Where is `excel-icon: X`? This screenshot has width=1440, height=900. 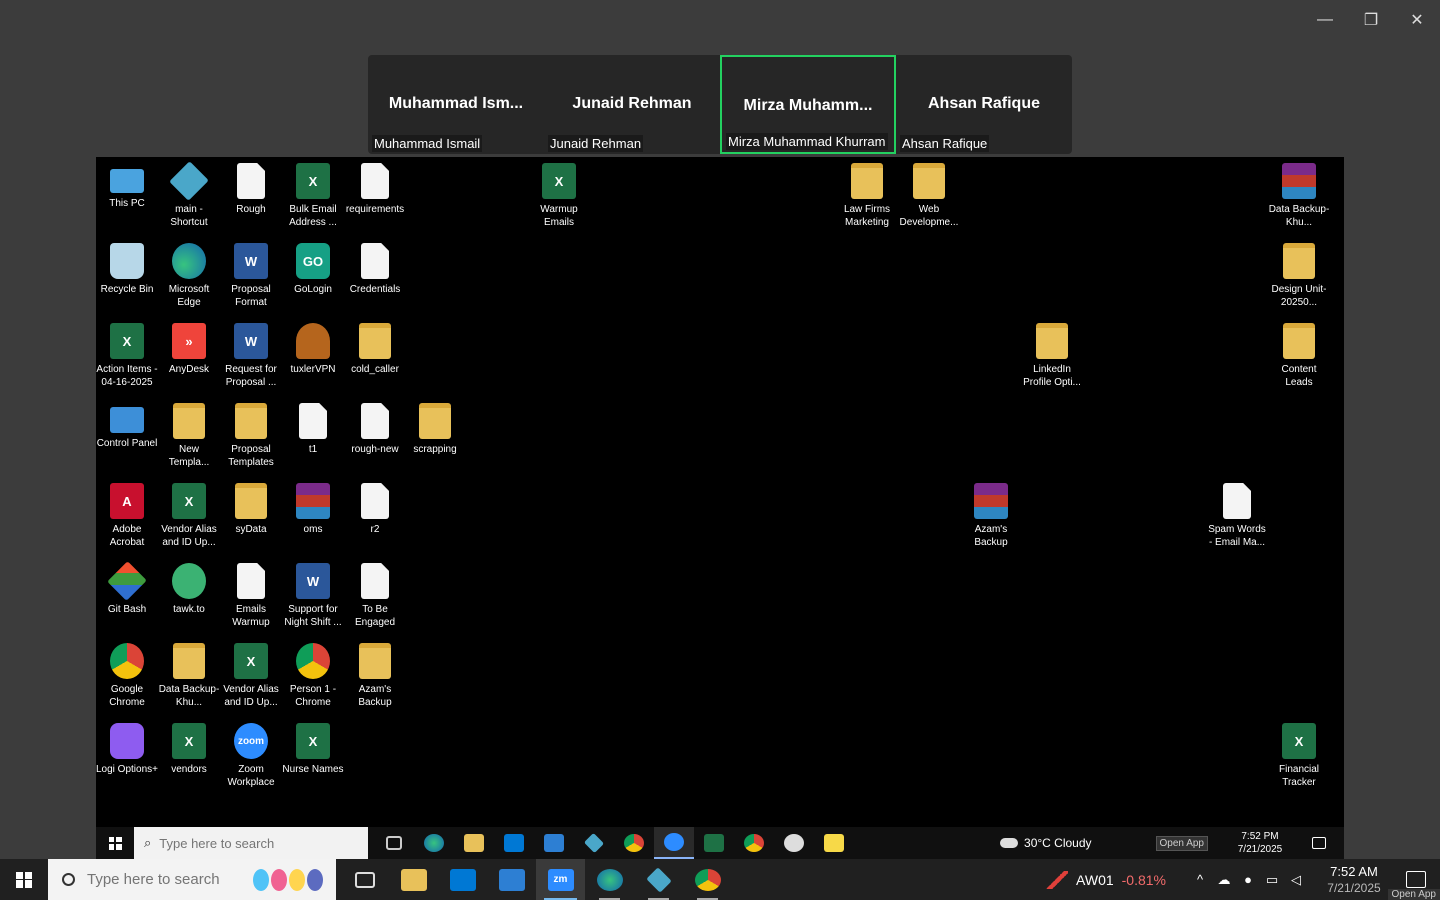 excel-icon: X is located at coordinates (313, 741).